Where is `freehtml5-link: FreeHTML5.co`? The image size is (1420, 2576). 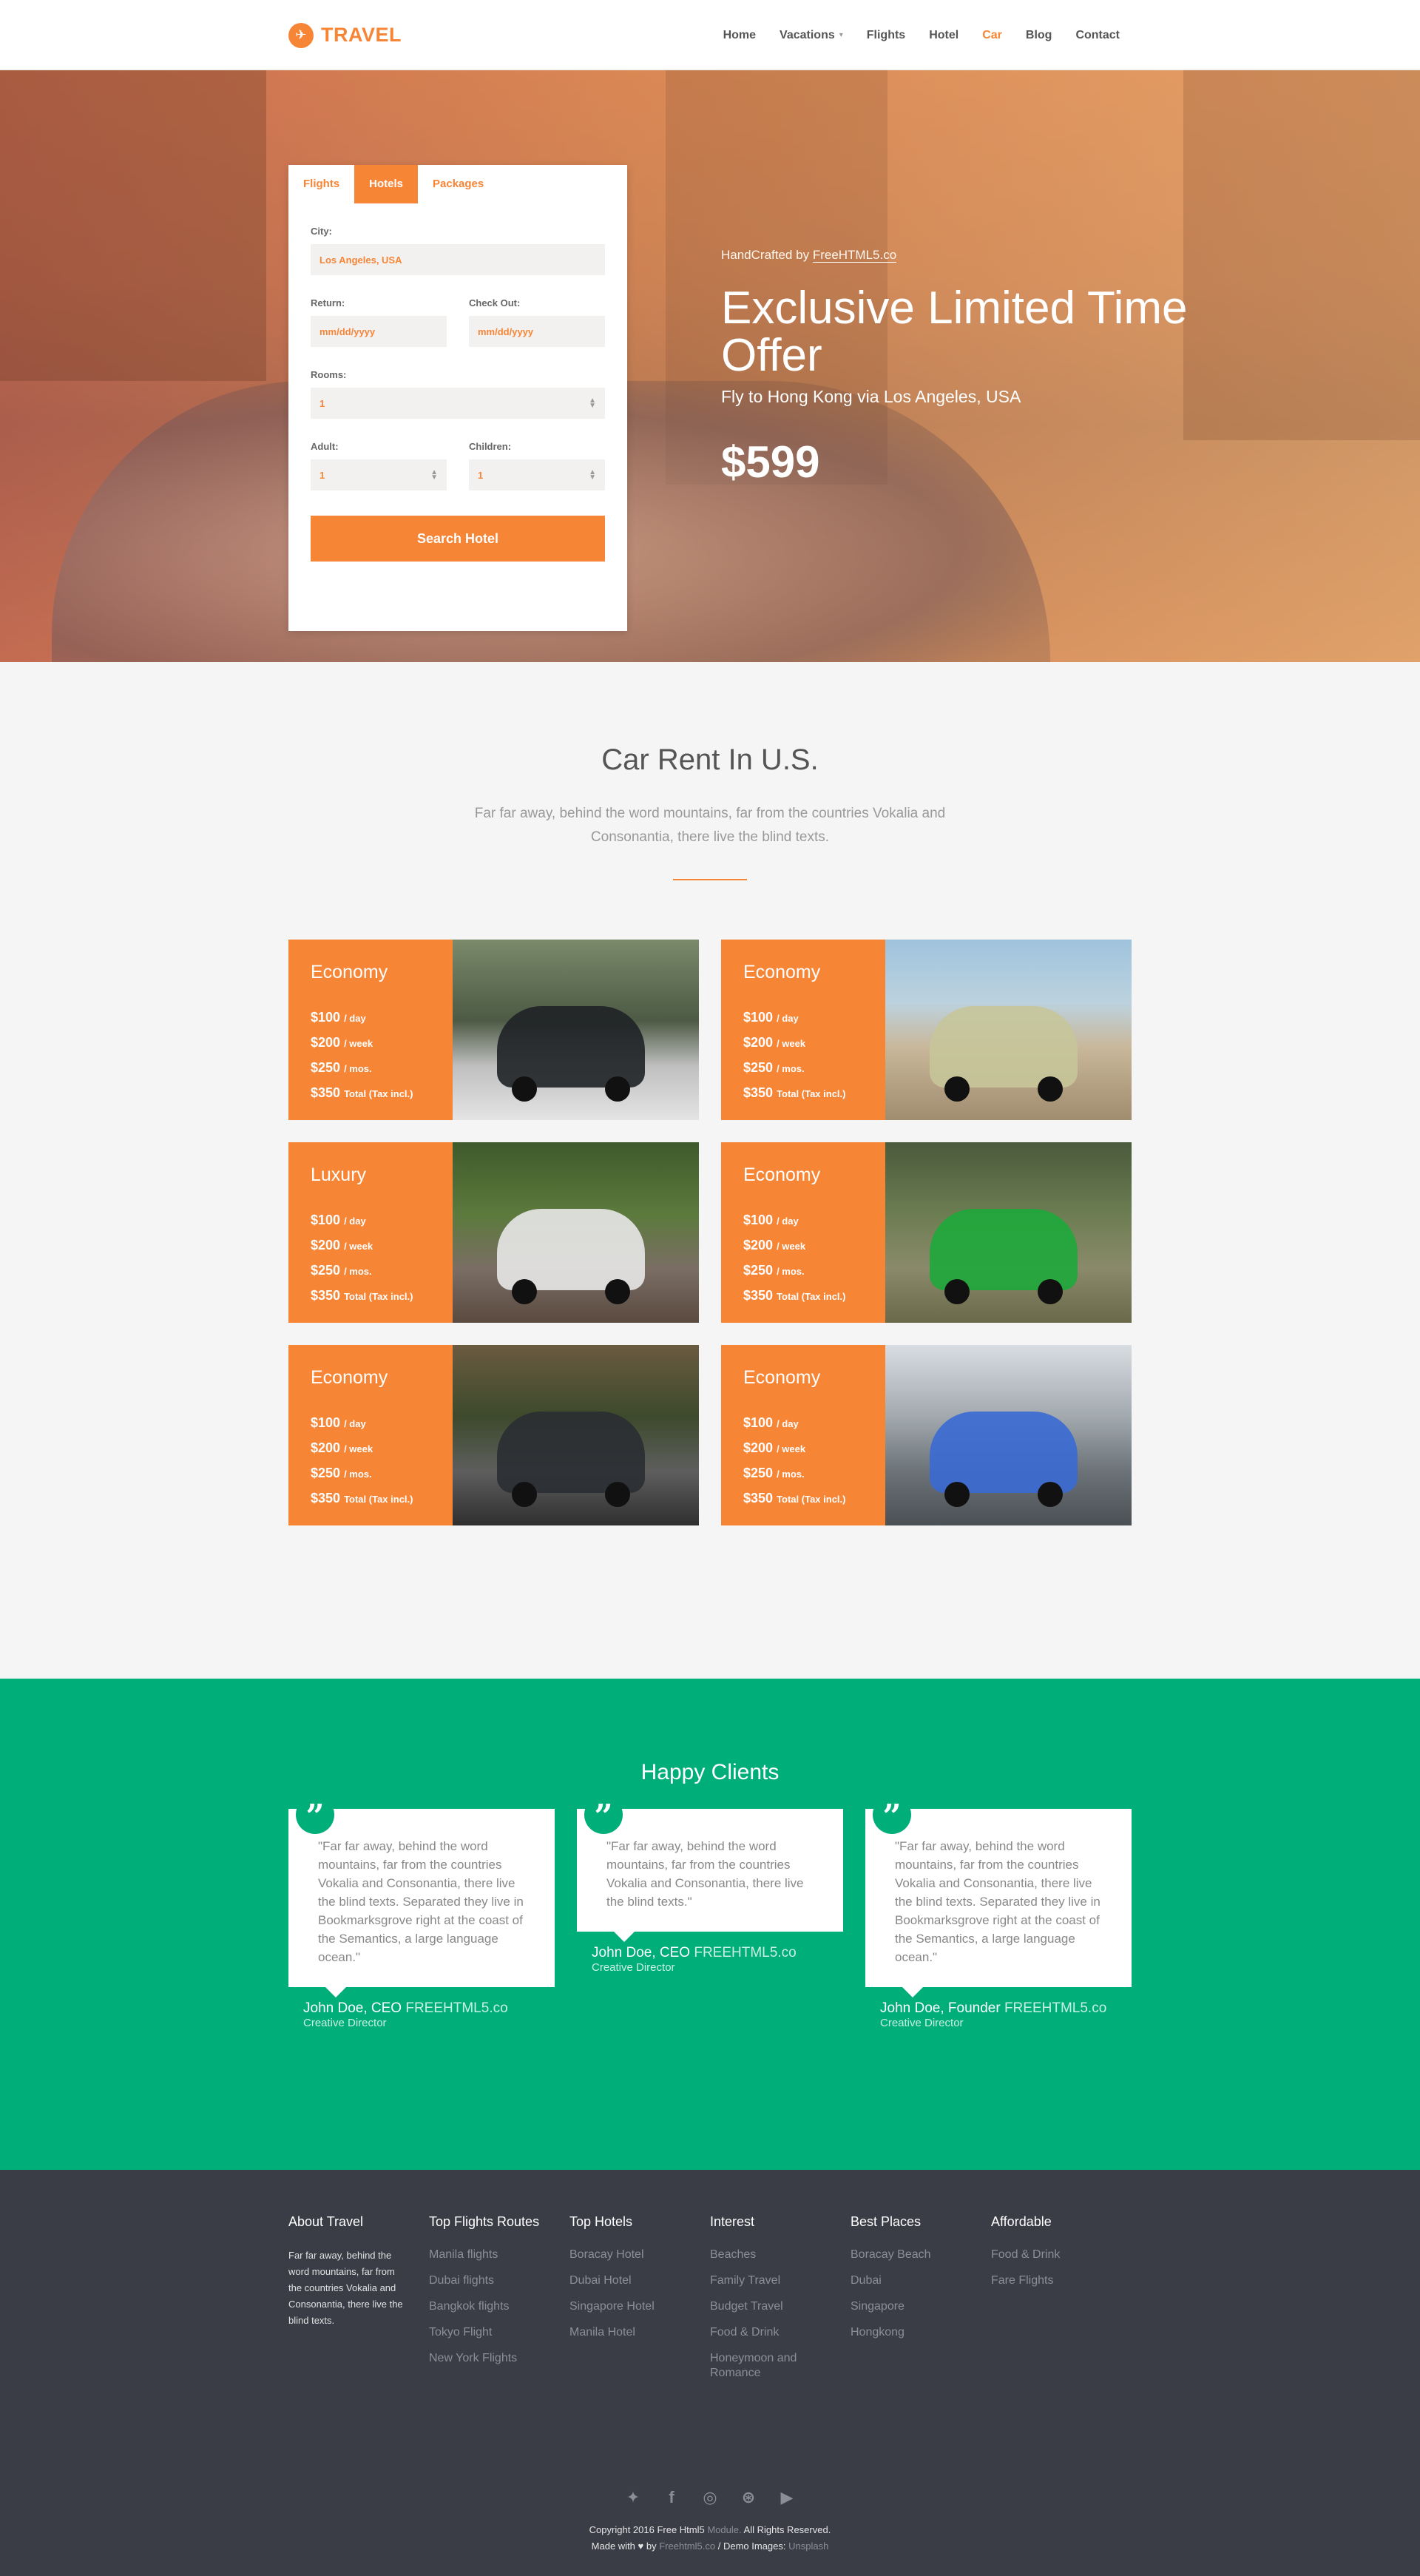
freehtml5-link: FreeHTML5.co is located at coordinates (855, 255).